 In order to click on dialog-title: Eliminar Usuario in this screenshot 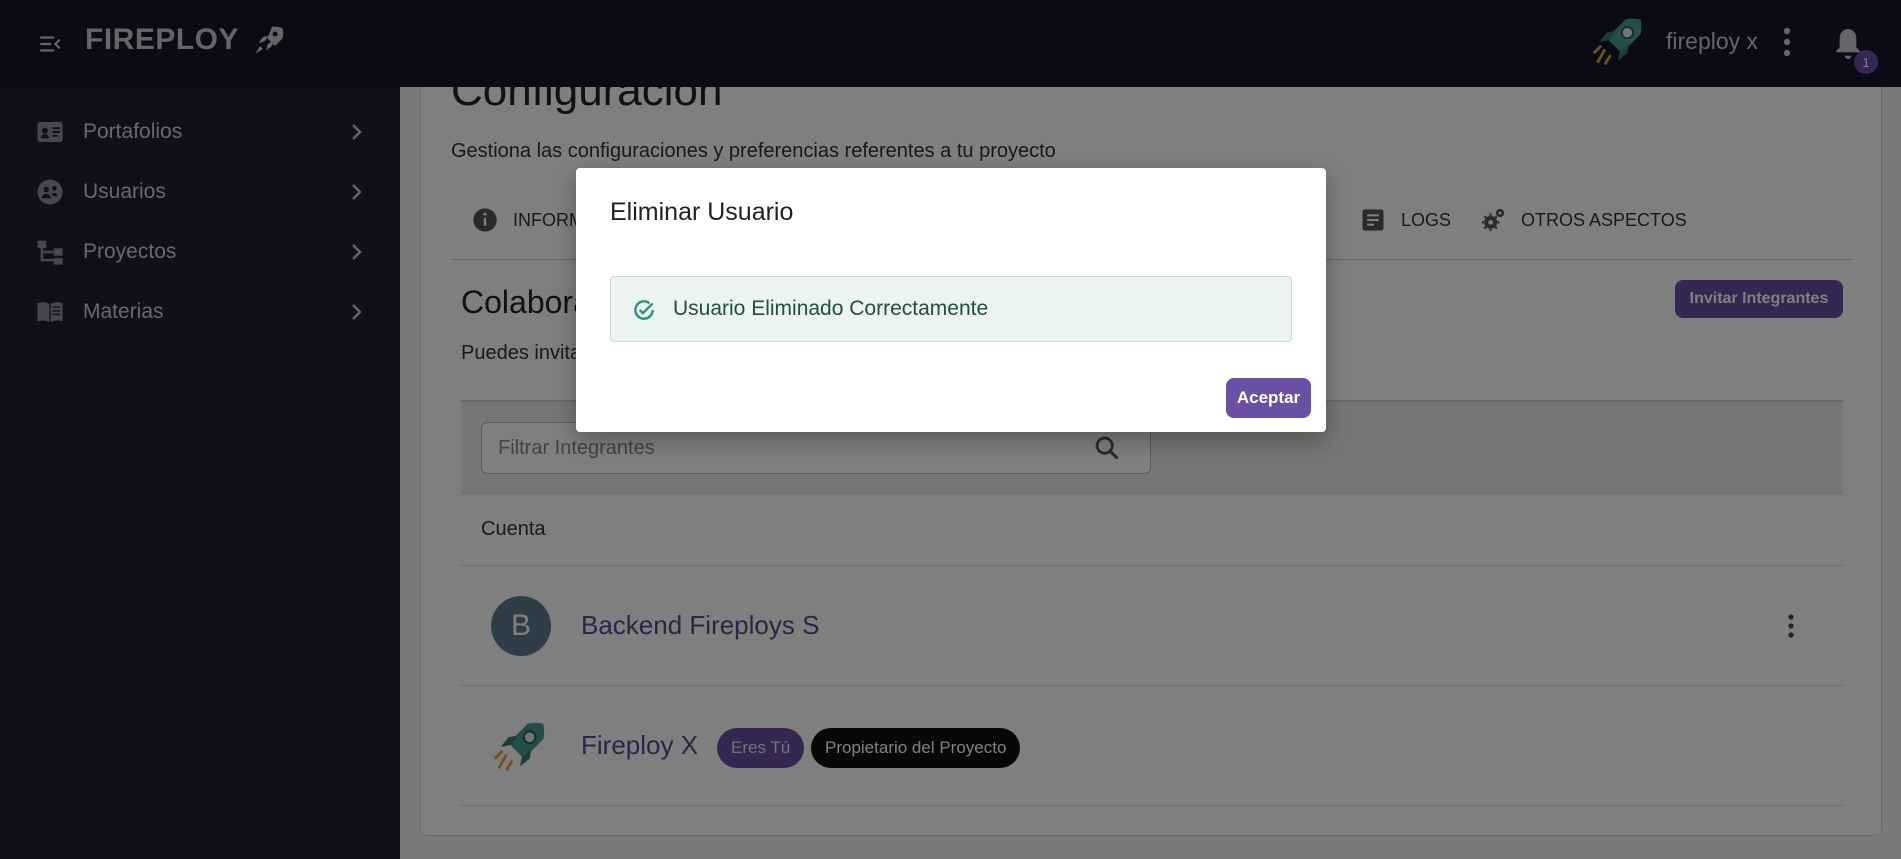, I will do `click(702, 212)`.